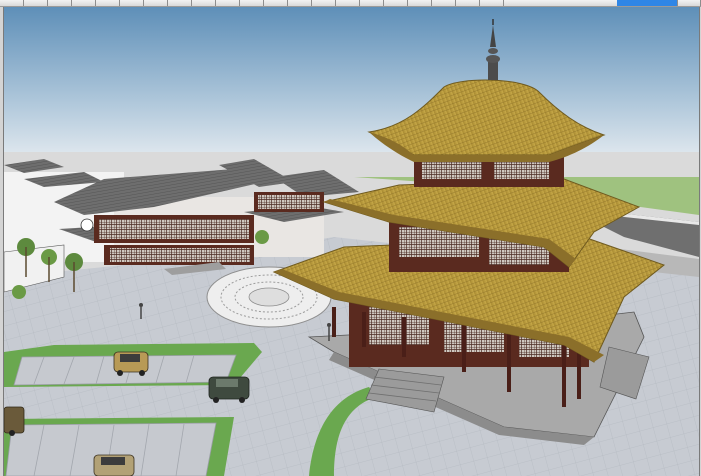  What do you see at coordinates (647, 3) in the screenshot?
I see `toolbar-active-button` at bounding box center [647, 3].